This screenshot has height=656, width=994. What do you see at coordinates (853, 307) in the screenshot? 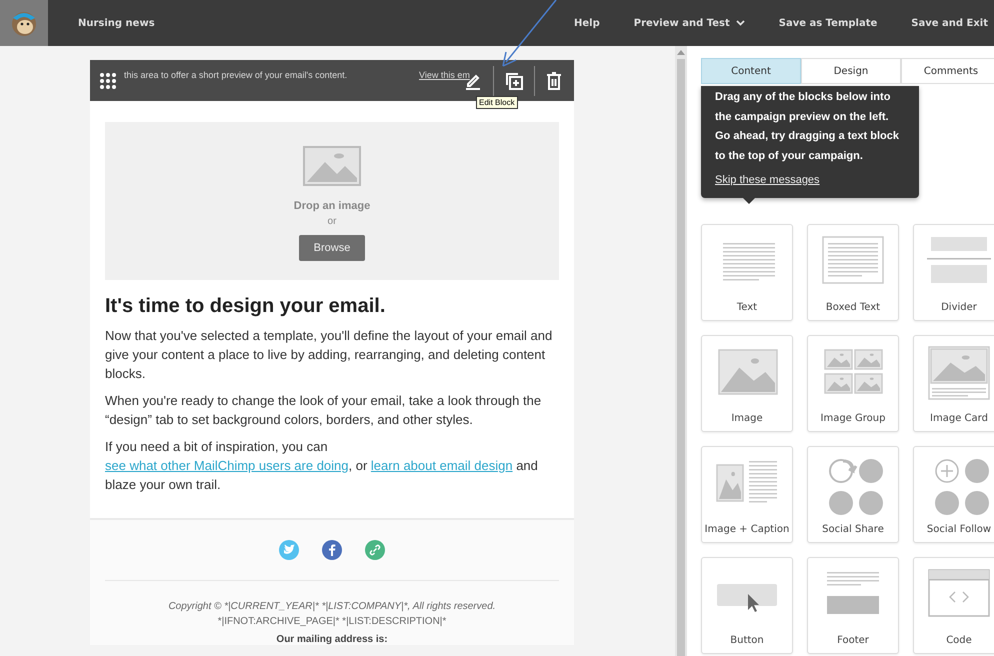
I see `block-label: Boxed Text` at bounding box center [853, 307].